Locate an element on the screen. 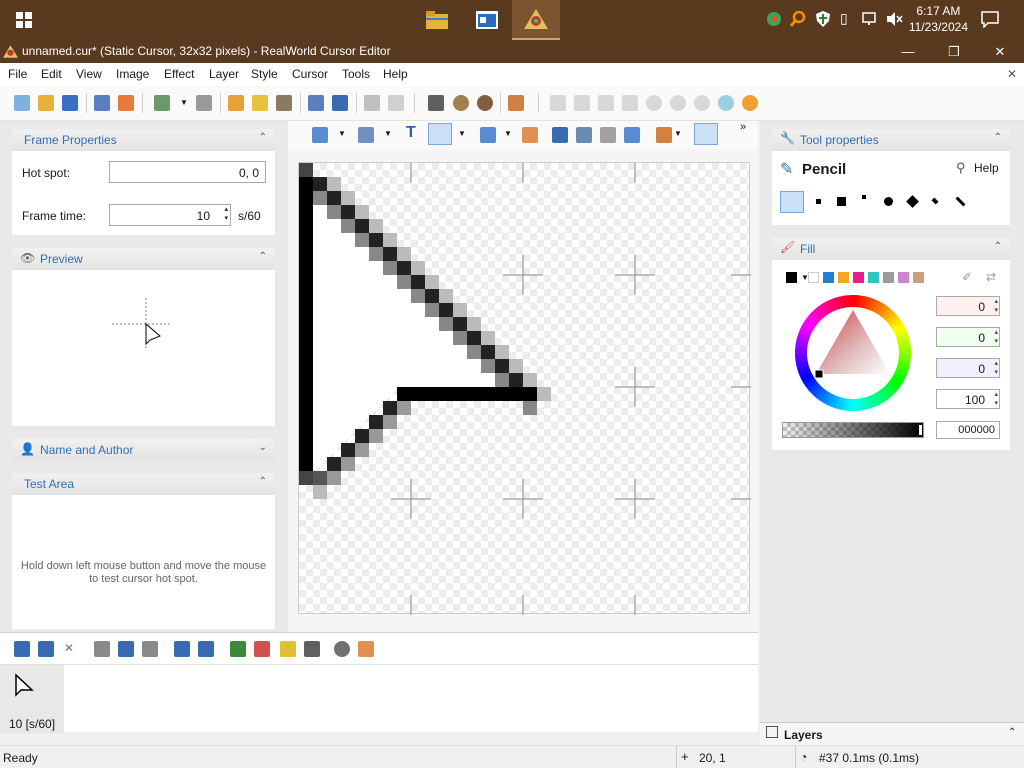 This screenshot has height=768, width=1024. wait-cursor-icon is located at coordinates (678, 103).